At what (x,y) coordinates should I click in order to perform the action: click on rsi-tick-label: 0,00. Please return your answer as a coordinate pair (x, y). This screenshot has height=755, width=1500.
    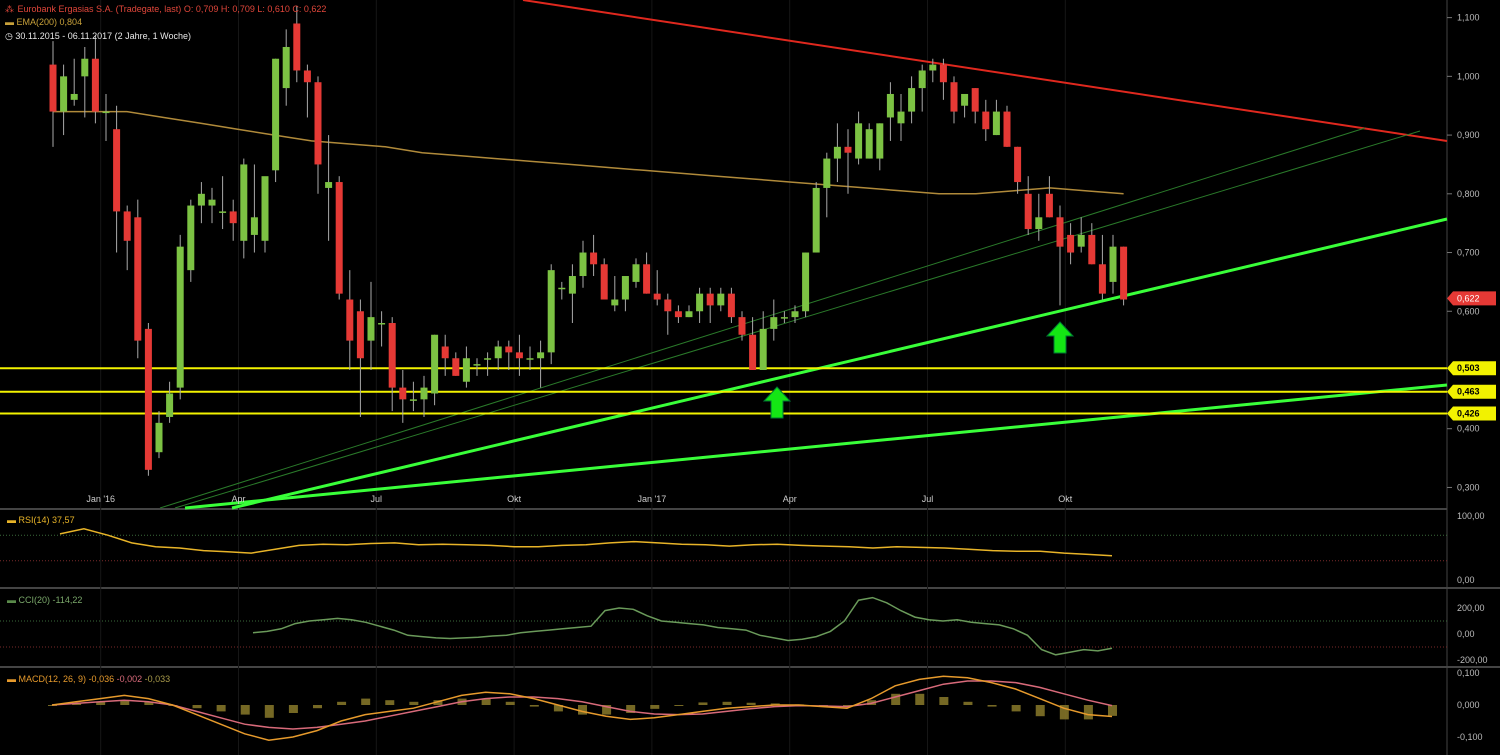
    Looking at the image, I should click on (1466, 580).